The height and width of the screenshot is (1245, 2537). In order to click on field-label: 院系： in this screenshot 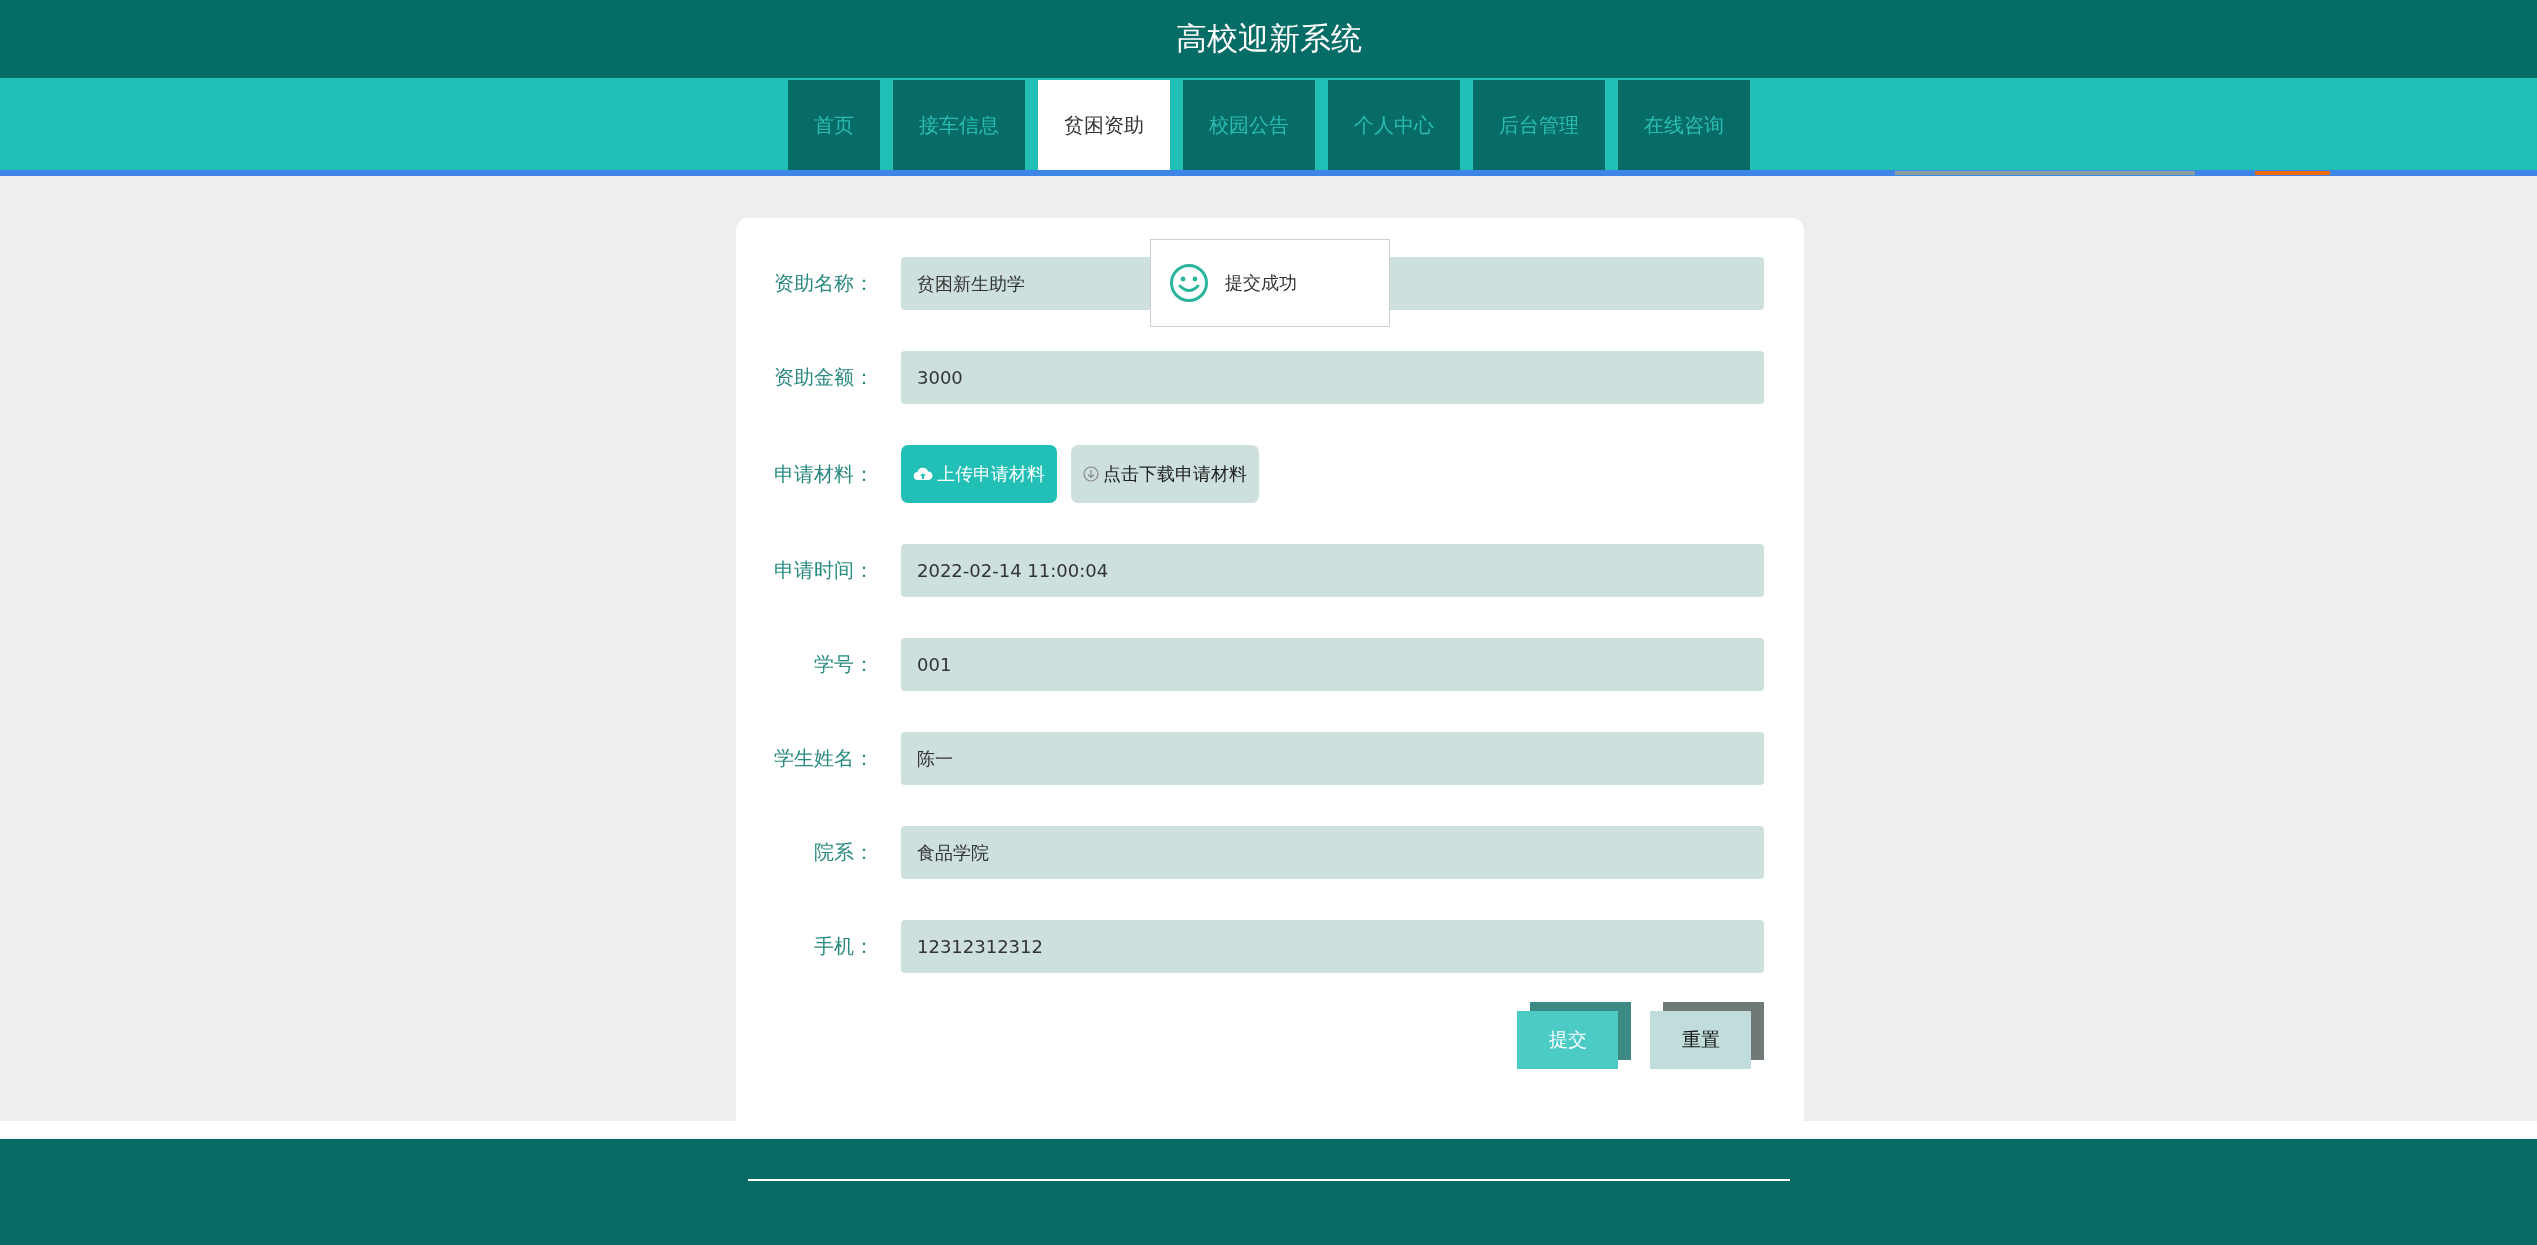, I will do `click(843, 852)`.